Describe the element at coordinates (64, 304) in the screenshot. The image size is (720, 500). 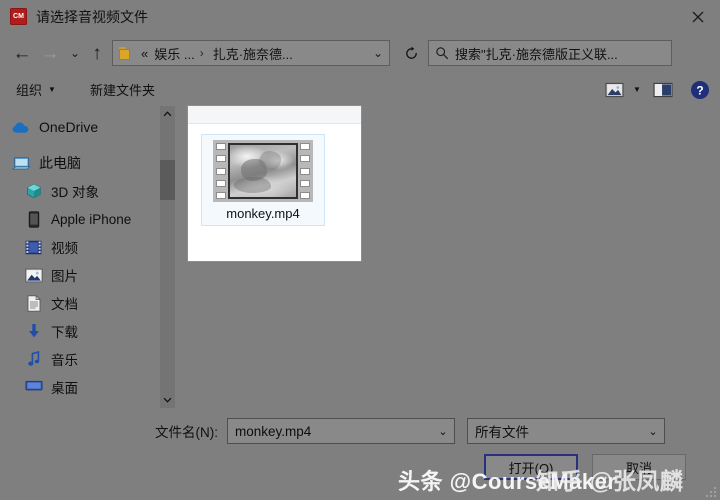
I see `sidebar-item-label: 文档` at that location.